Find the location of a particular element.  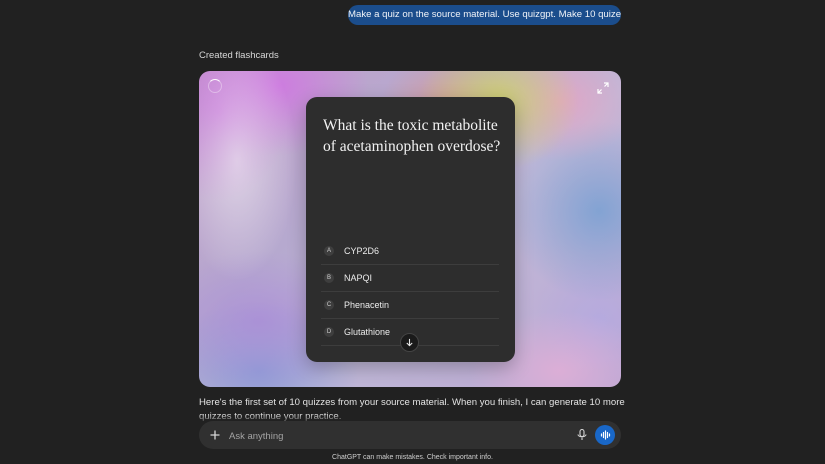

arrow-down-icon is located at coordinates (409, 342).